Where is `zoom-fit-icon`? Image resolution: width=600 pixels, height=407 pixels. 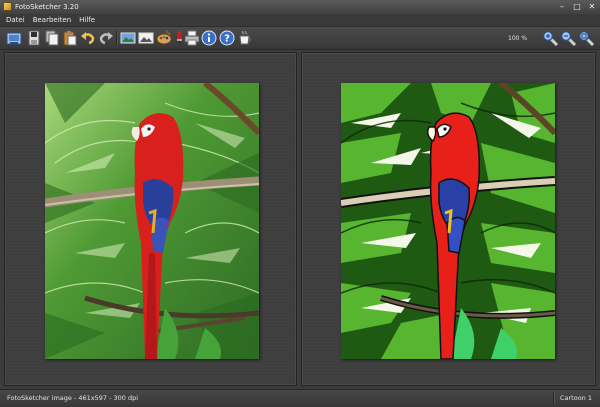 zoom-fit-icon is located at coordinates (586, 38).